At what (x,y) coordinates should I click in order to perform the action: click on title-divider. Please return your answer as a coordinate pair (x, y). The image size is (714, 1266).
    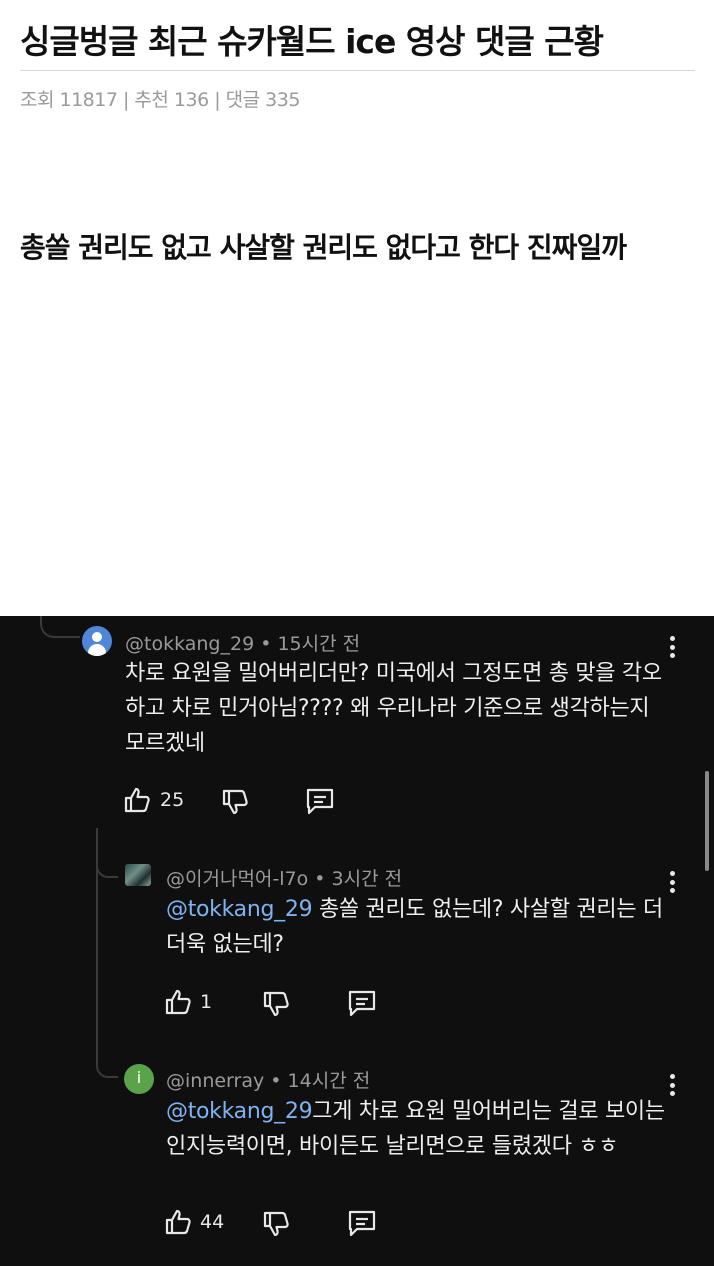
    Looking at the image, I should click on (357, 70).